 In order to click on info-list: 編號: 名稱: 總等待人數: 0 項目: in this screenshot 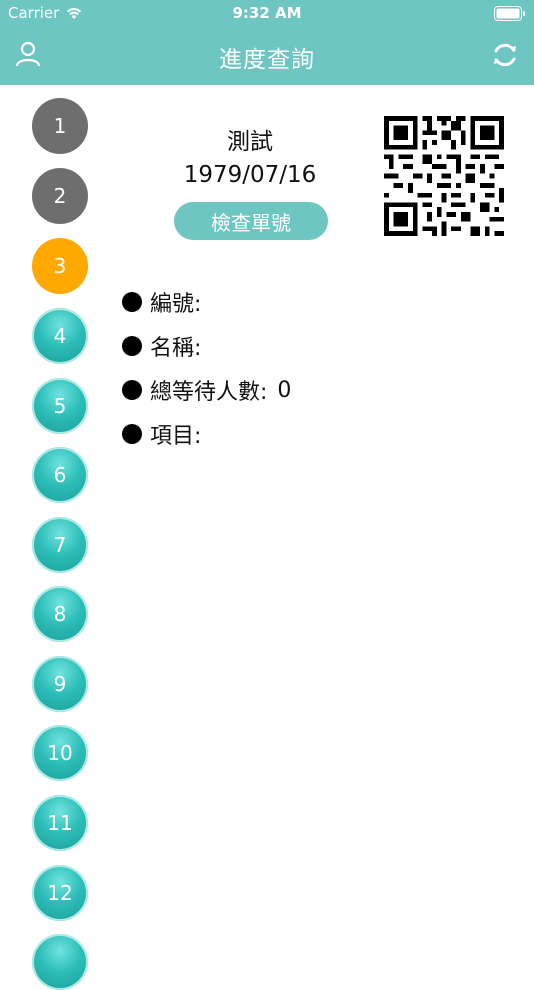, I will do `click(206, 368)`.